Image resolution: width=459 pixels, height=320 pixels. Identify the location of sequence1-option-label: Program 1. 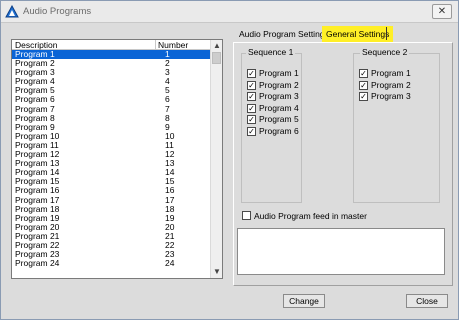
(279, 73).